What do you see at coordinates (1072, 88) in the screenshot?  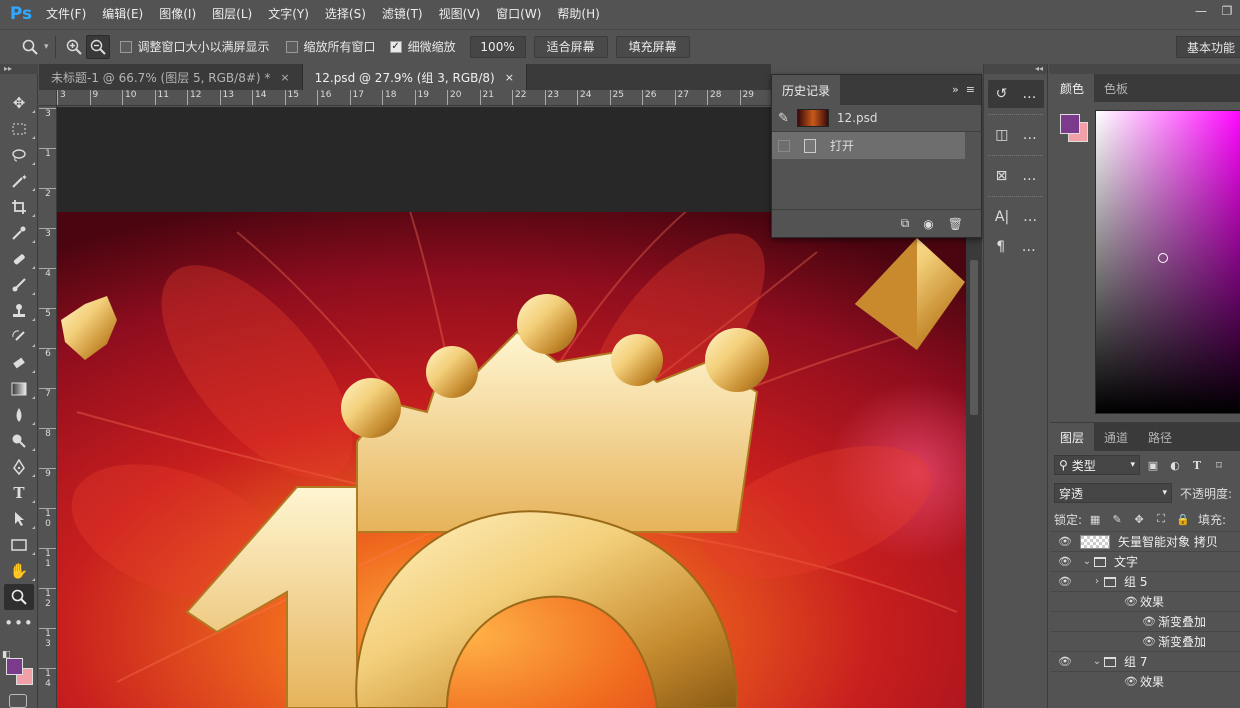 I see `tab-color: 颜色` at bounding box center [1072, 88].